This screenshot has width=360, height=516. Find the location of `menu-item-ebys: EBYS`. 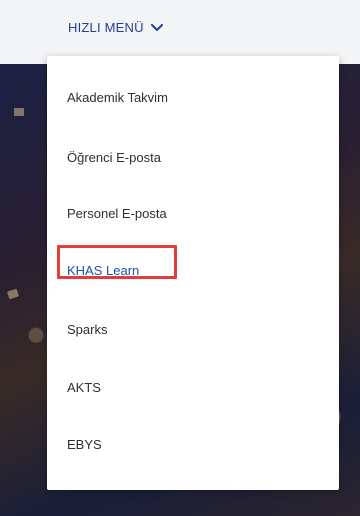

menu-item-ebys: EBYS is located at coordinates (84, 444).